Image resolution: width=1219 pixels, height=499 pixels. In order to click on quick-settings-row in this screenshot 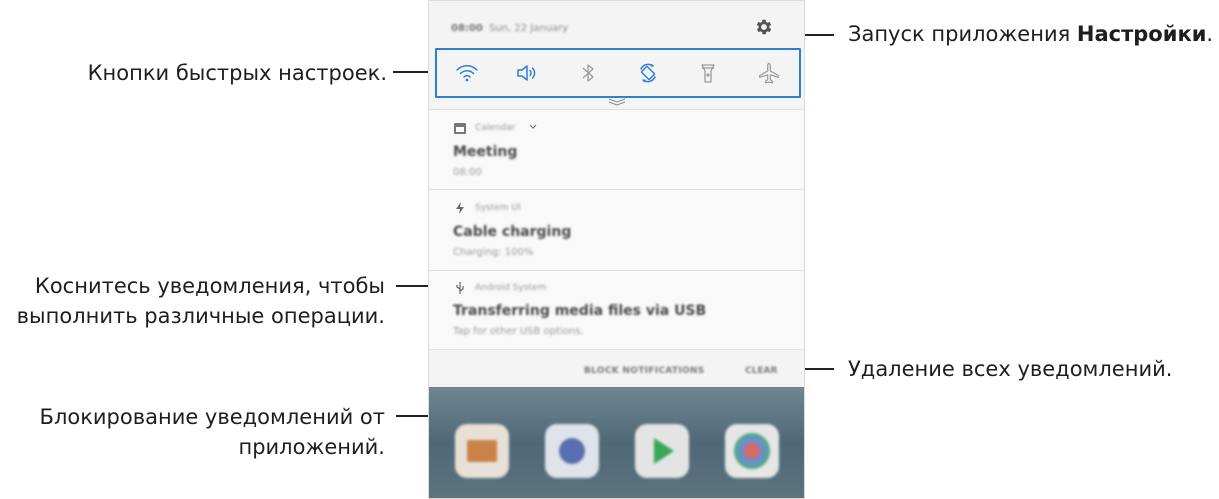, I will do `click(618, 73)`.